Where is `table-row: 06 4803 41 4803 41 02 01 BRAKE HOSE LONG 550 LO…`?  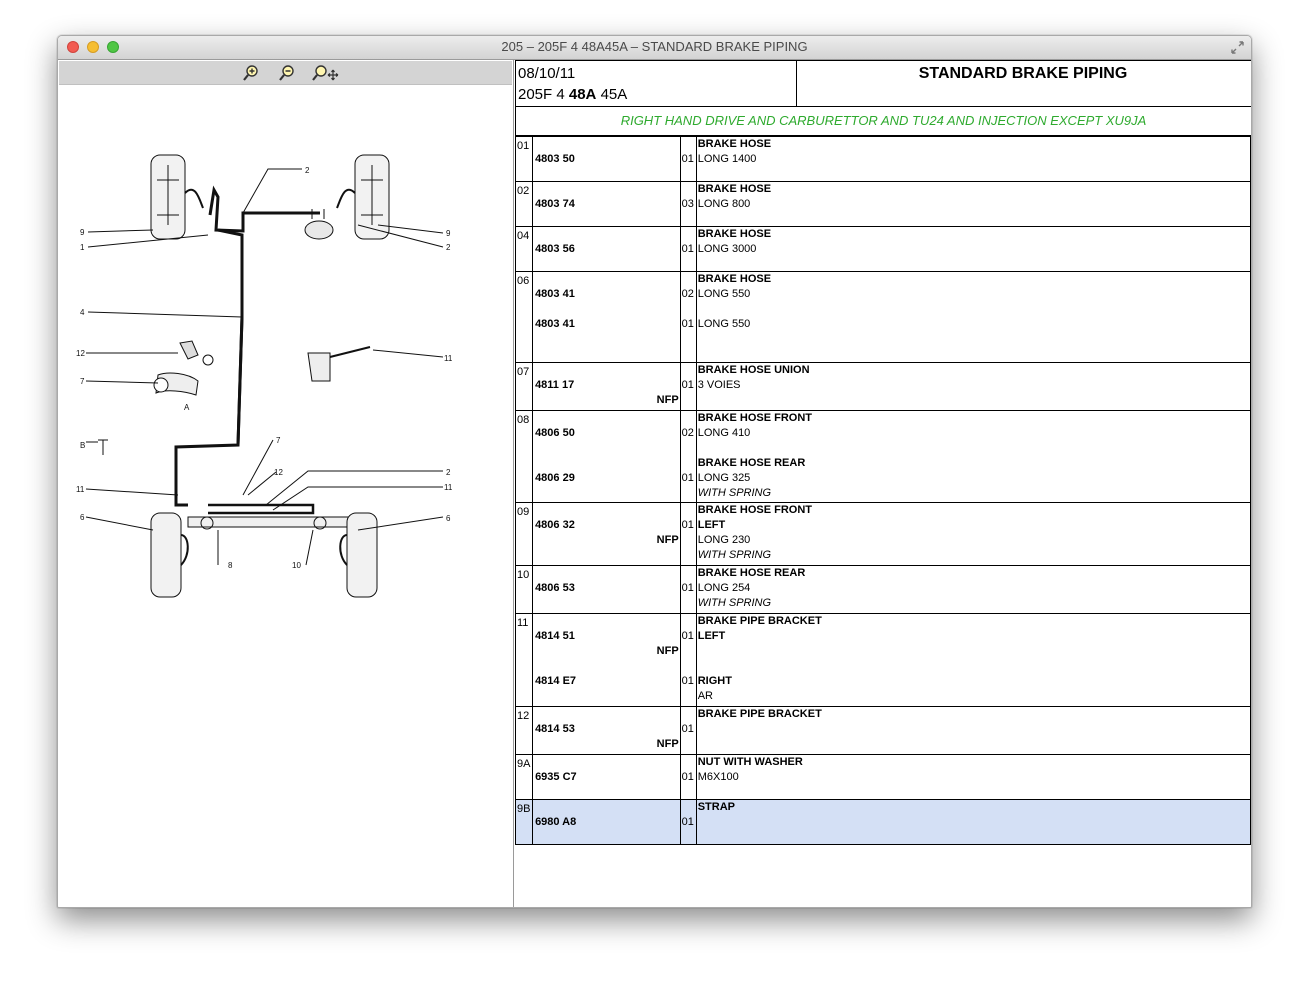 table-row: 06 4803 41 4803 41 02 01 BRAKE HOSE LONG 550 LO… is located at coordinates (882, 317).